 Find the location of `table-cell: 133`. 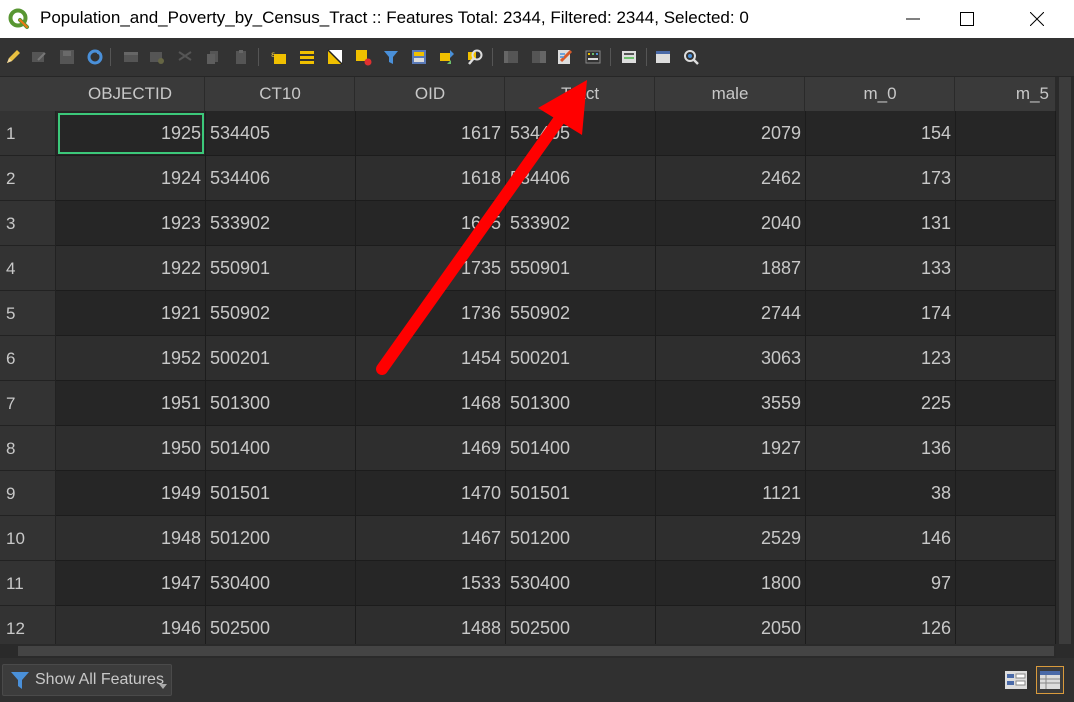

table-cell: 133 is located at coordinates (881, 268).